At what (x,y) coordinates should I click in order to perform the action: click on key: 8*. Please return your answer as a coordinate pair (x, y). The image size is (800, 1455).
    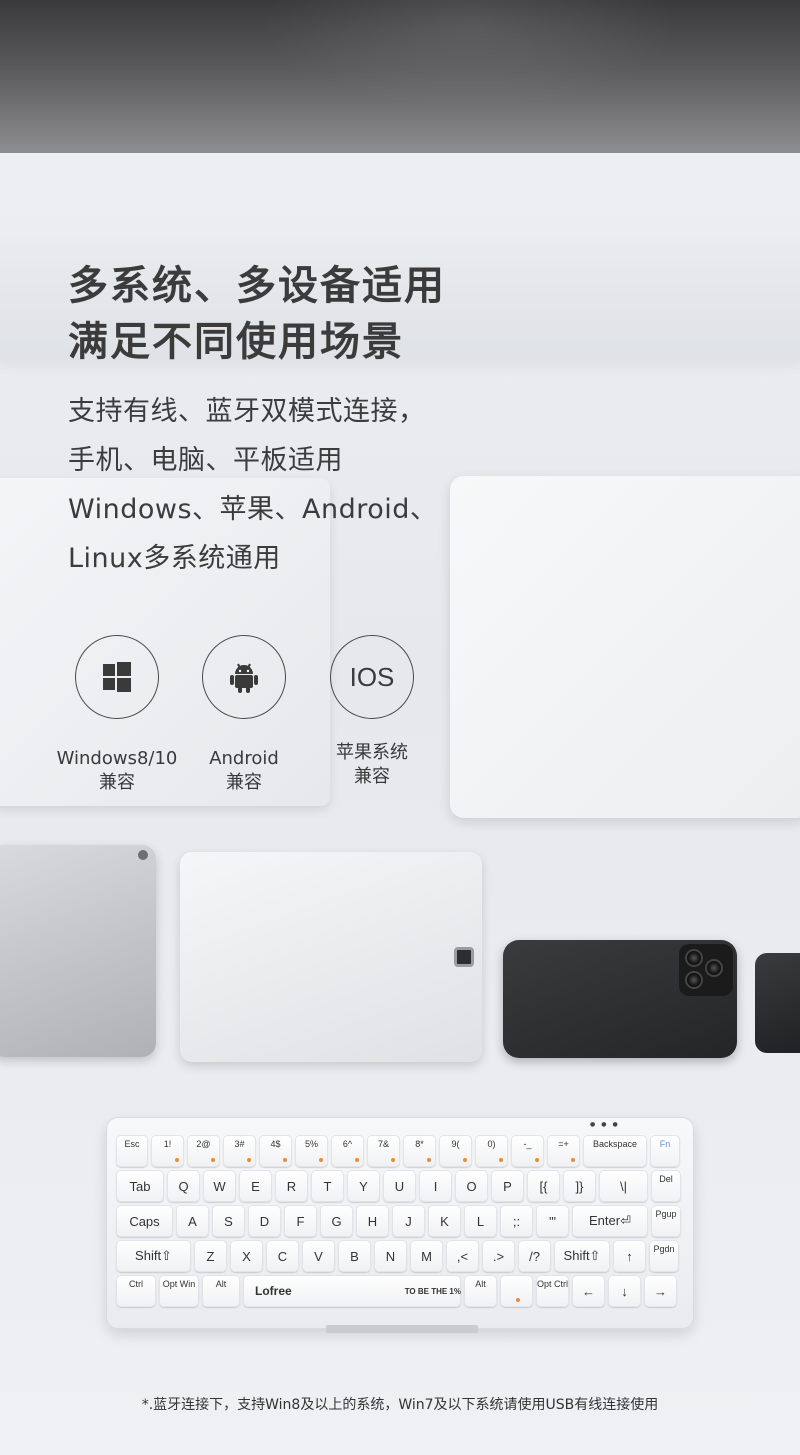
    Looking at the image, I should click on (419, 1151).